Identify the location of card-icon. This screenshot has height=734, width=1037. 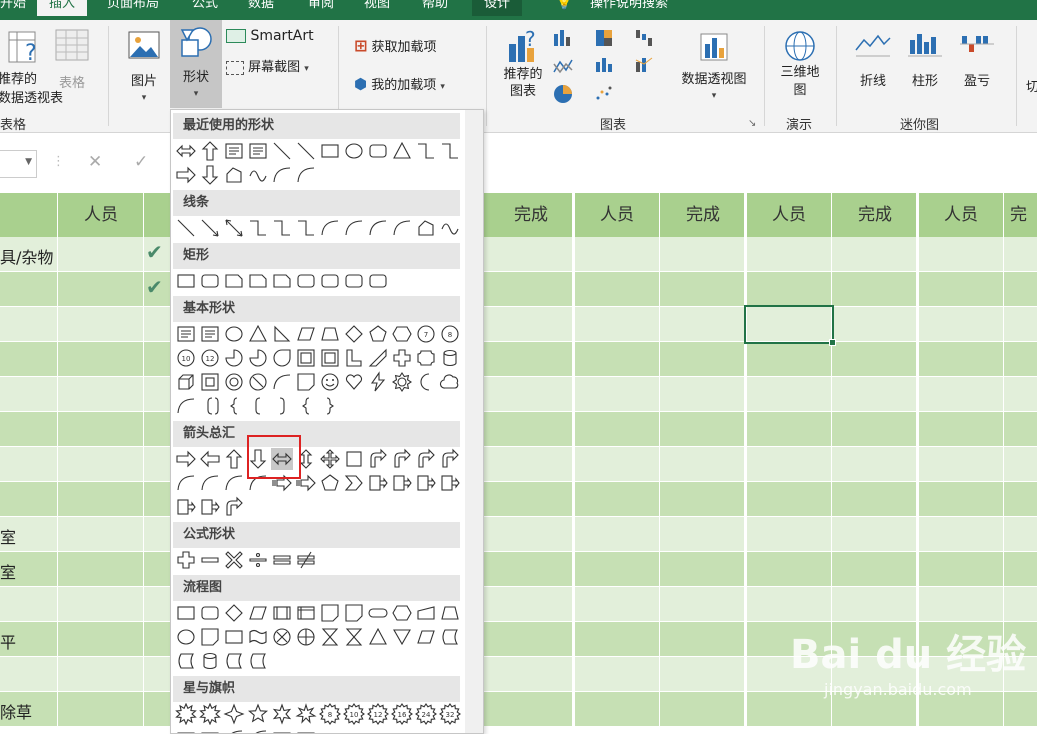
(234, 637).